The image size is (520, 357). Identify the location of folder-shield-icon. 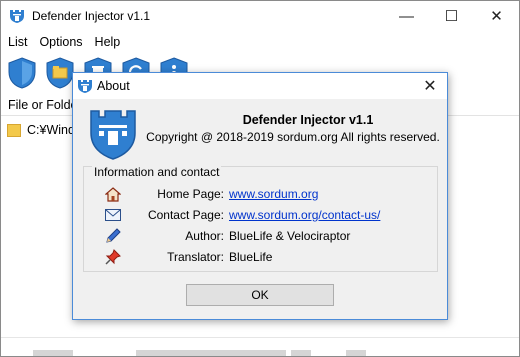
(60, 73).